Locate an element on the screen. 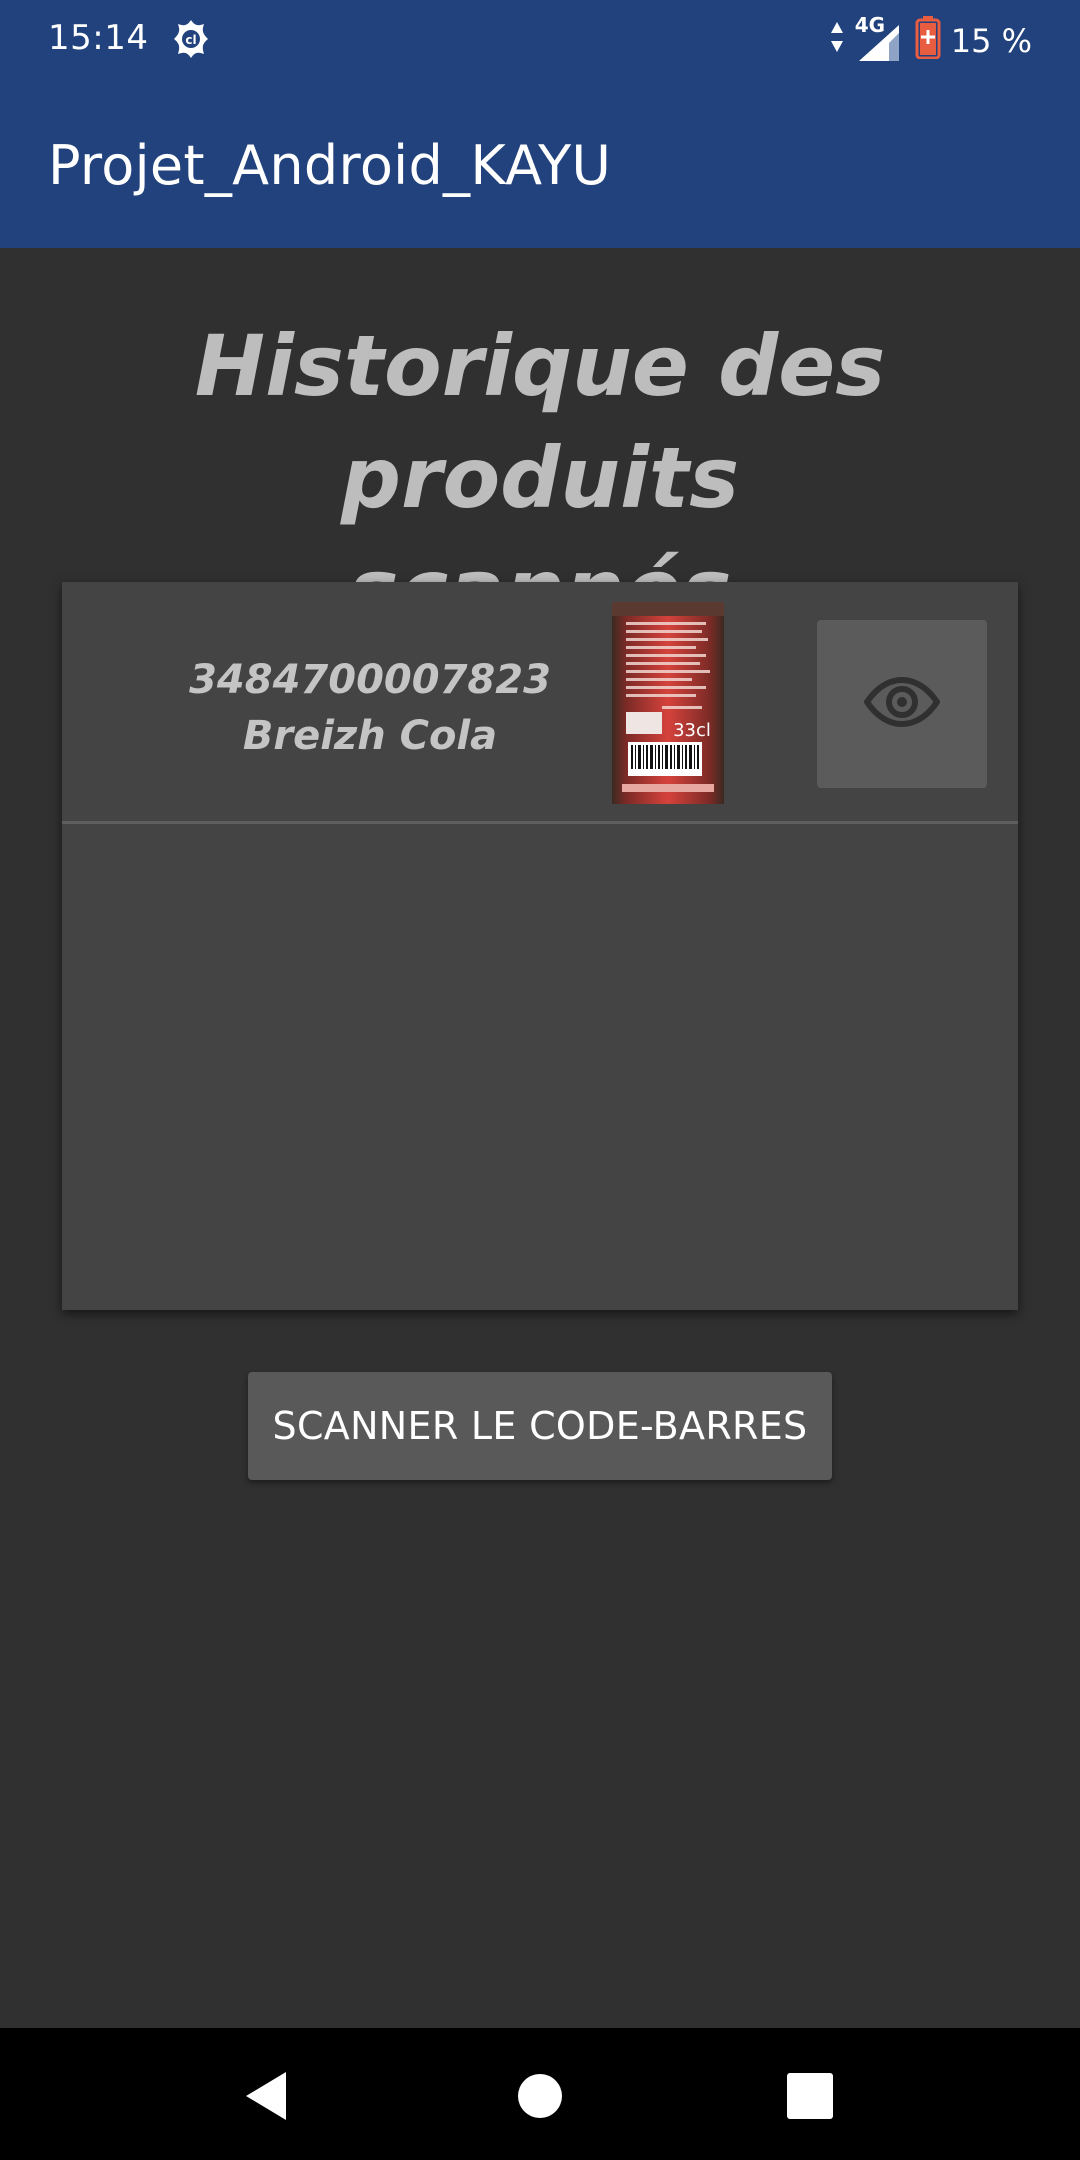 The height and width of the screenshot is (2160, 1080). app-bar: Projet_Android_KAYU is located at coordinates (540, 165).